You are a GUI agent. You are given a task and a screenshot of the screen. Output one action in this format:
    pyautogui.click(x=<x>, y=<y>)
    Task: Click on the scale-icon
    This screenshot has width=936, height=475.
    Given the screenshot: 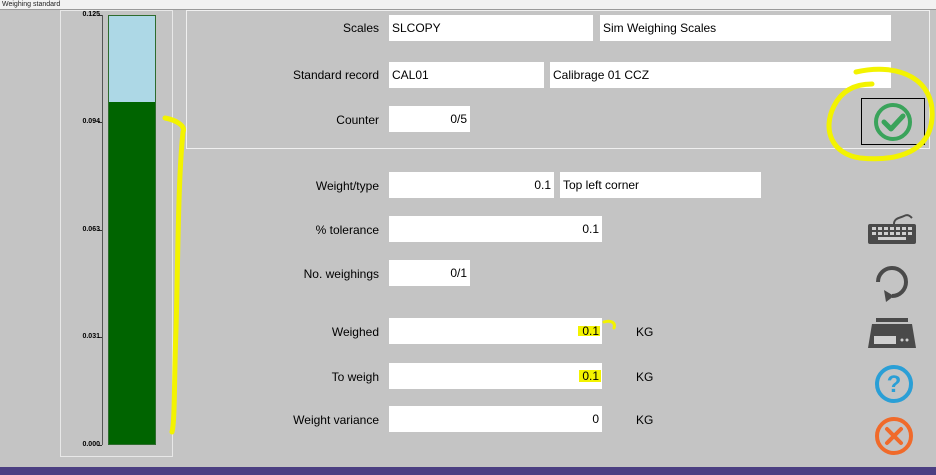 What is the action you would take?
    pyautogui.click(x=892, y=333)
    